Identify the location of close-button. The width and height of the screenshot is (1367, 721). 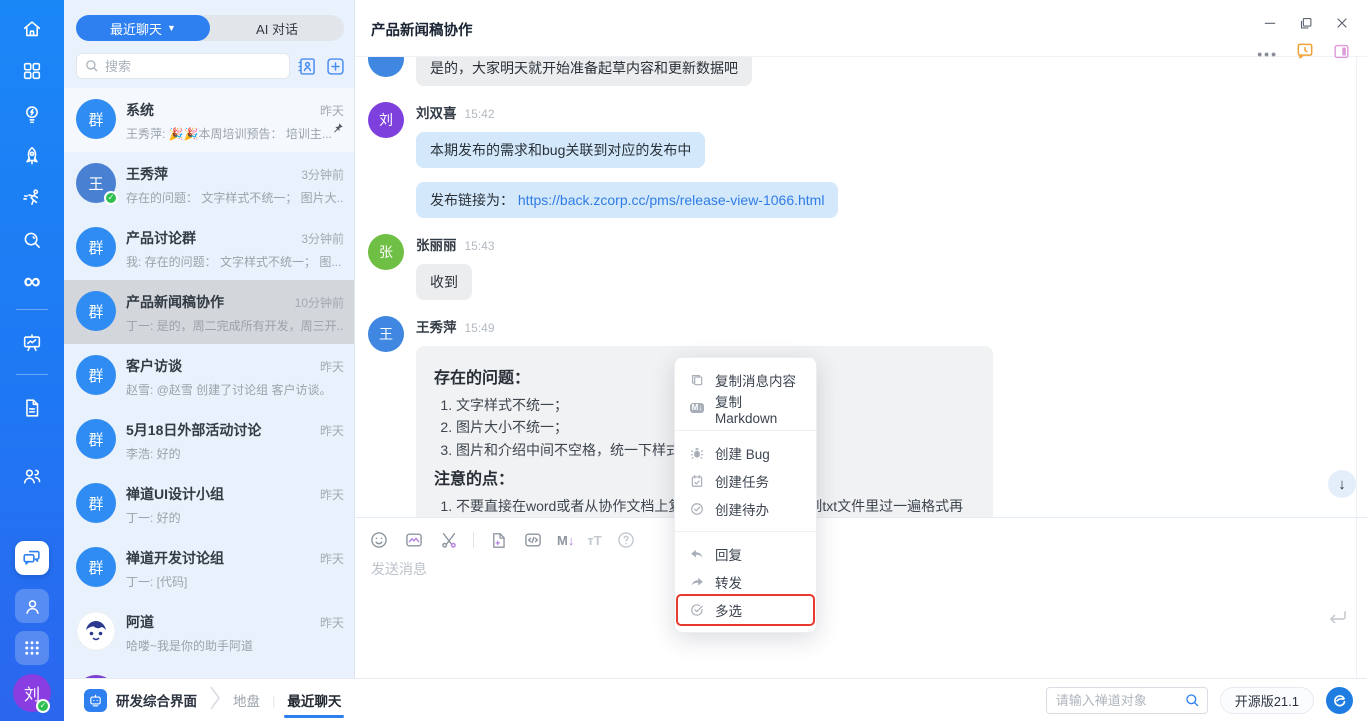
(1342, 23).